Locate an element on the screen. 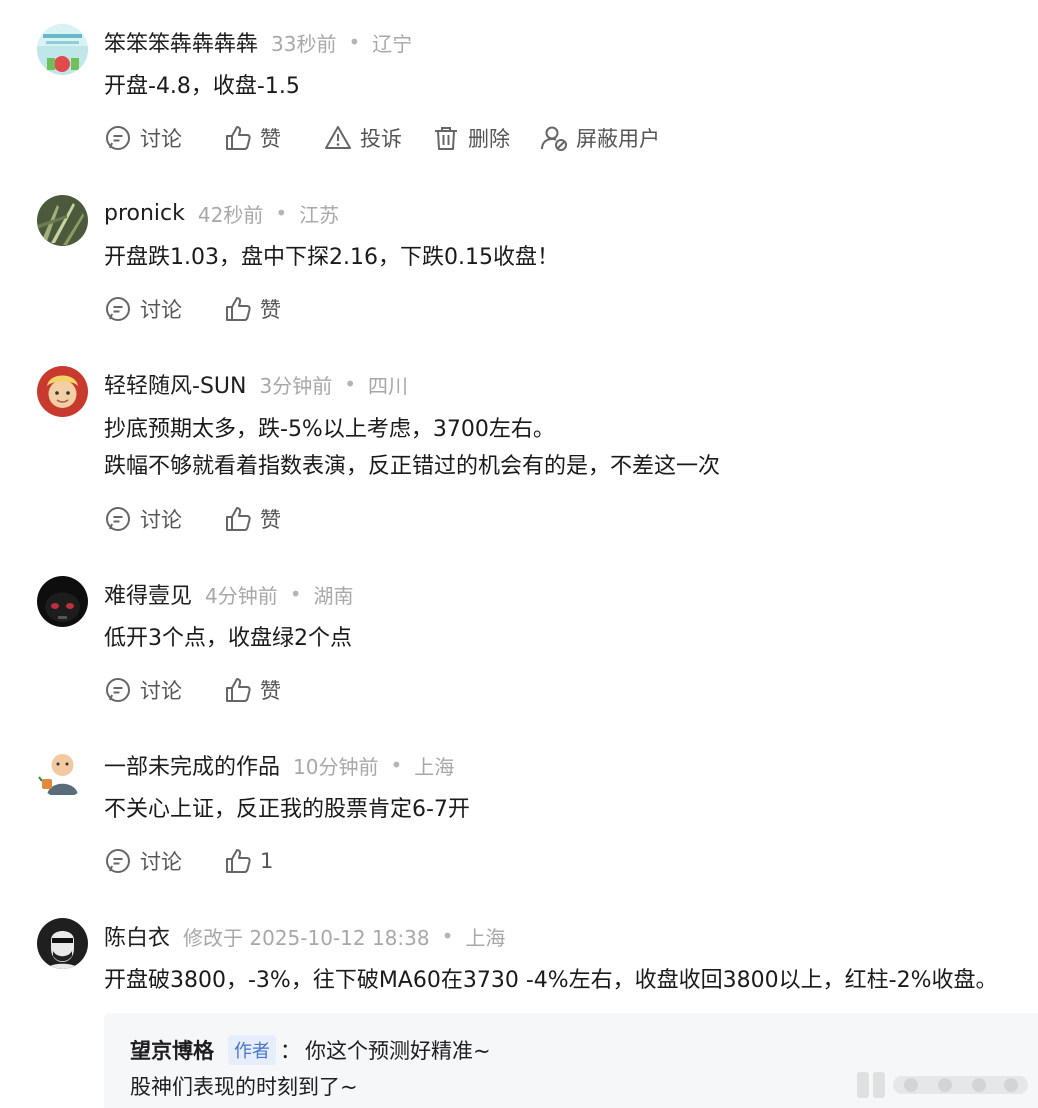 Image resolution: width=1038 pixels, height=1108 pixels. delete-button: 删除 is located at coordinates (471, 138).